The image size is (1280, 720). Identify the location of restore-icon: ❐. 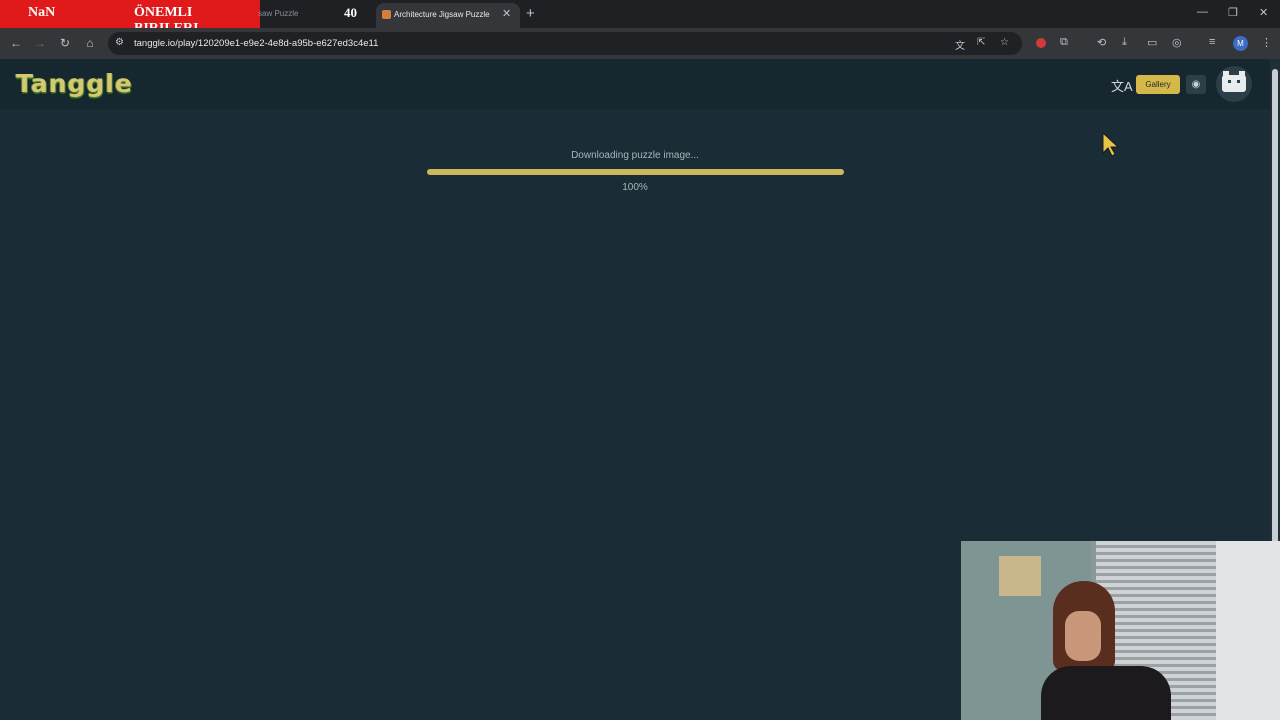
(1233, 12).